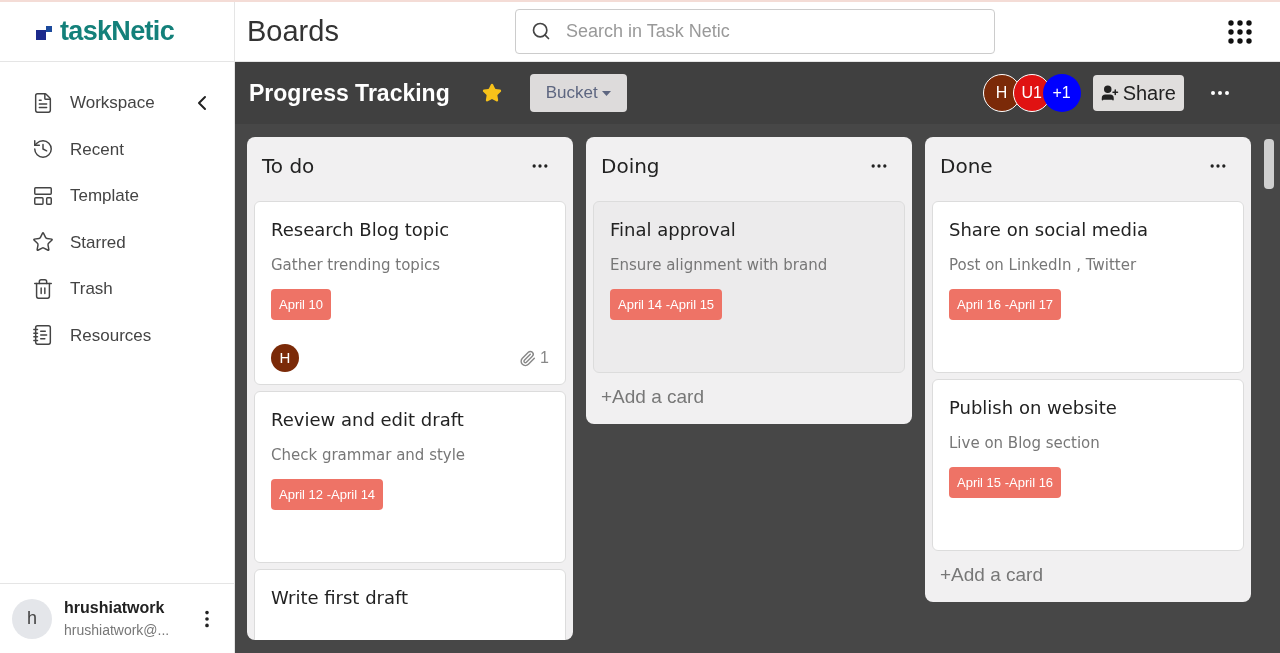 Image resolution: width=1280 pixels, height=653 pixels. Describe the element at coordinates (541, 31) in the screenshot. I see `search-icon` at that location.